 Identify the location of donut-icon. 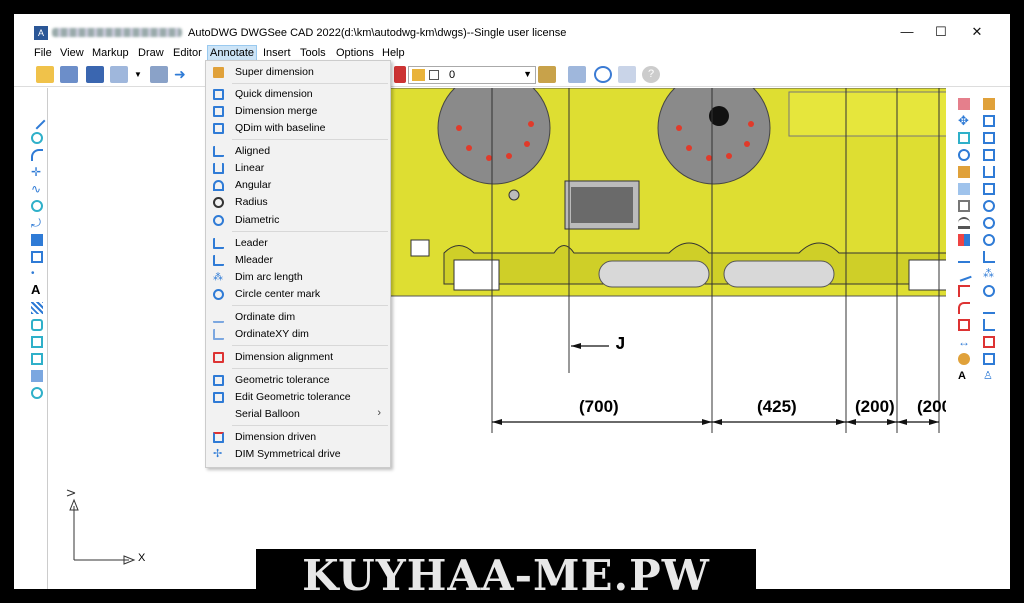
(37, 393).